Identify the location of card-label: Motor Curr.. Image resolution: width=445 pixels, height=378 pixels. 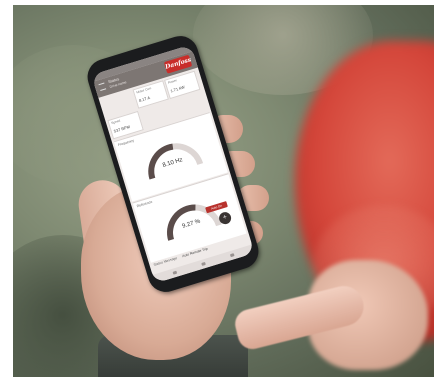
(144, 90).